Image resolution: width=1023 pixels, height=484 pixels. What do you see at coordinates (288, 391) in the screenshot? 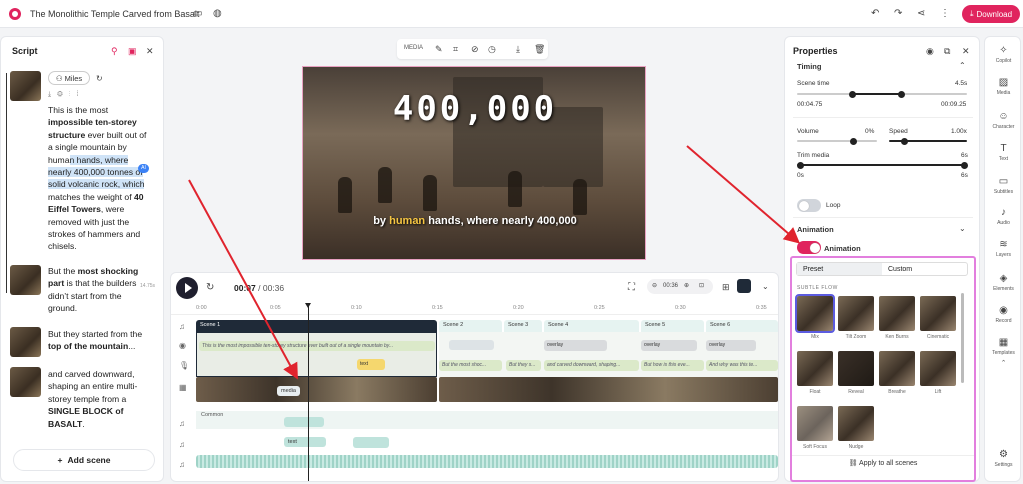
I see `media-chip: media` at bounding box center [288, 391].